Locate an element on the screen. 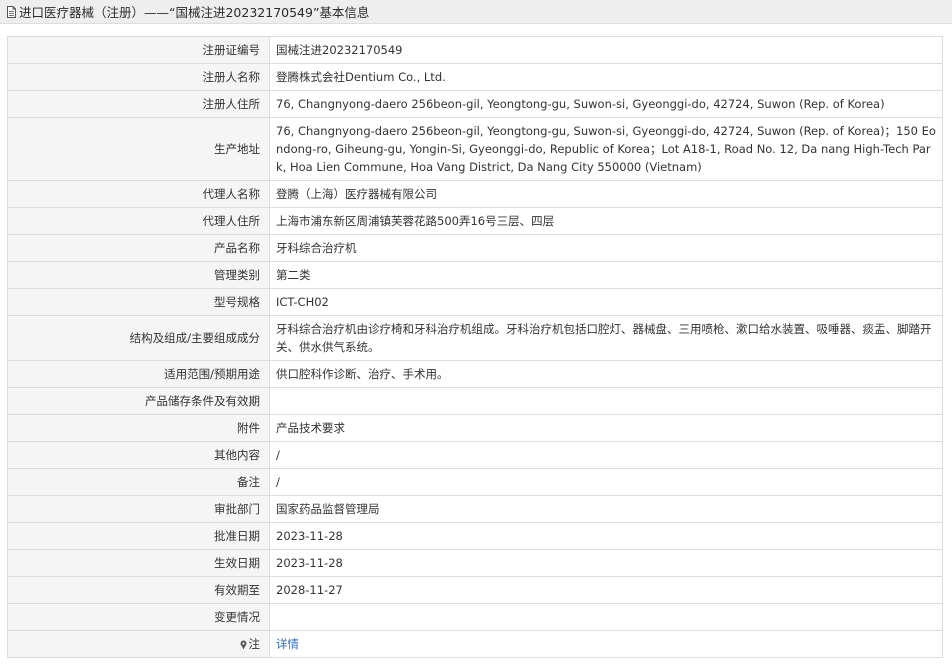  table-row: 管理类别 第二类 is located at coordinates (475, 275).